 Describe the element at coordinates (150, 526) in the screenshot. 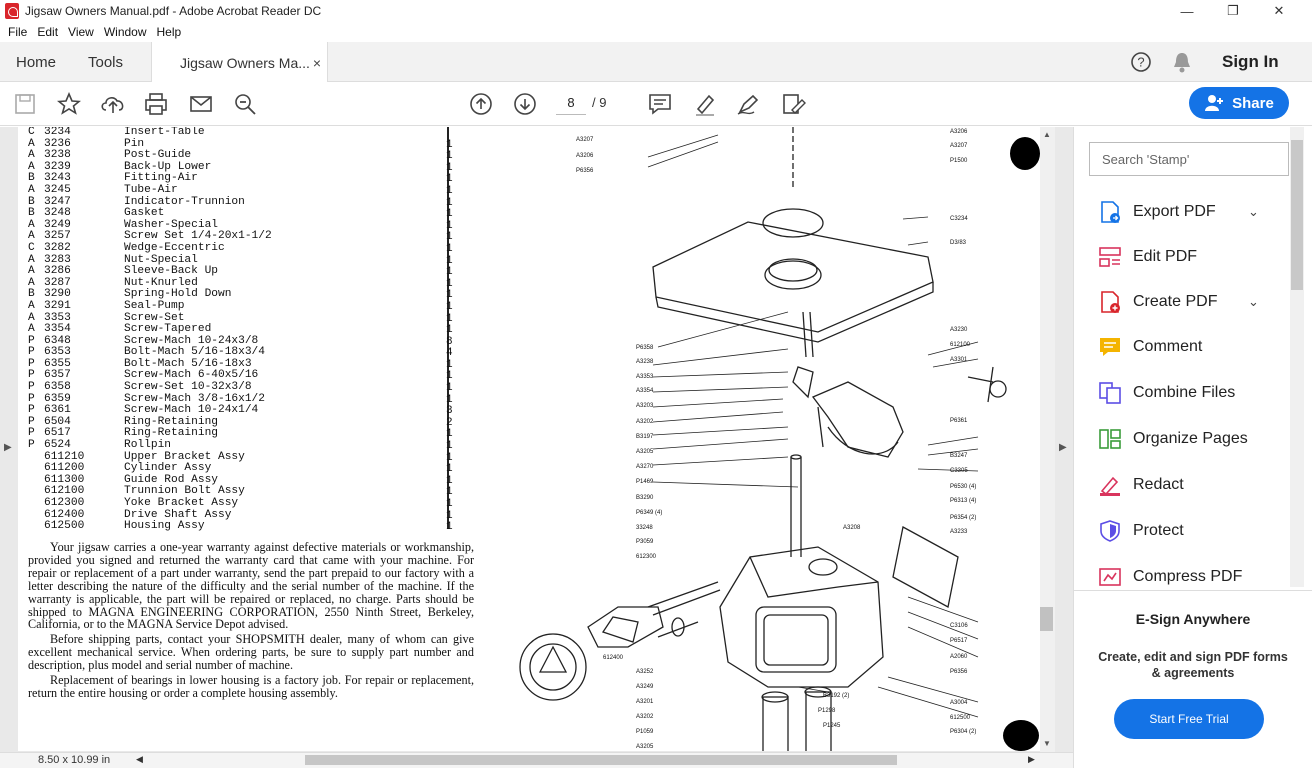

I see `parts-list-row: 612500 Housing Assy` at that location.